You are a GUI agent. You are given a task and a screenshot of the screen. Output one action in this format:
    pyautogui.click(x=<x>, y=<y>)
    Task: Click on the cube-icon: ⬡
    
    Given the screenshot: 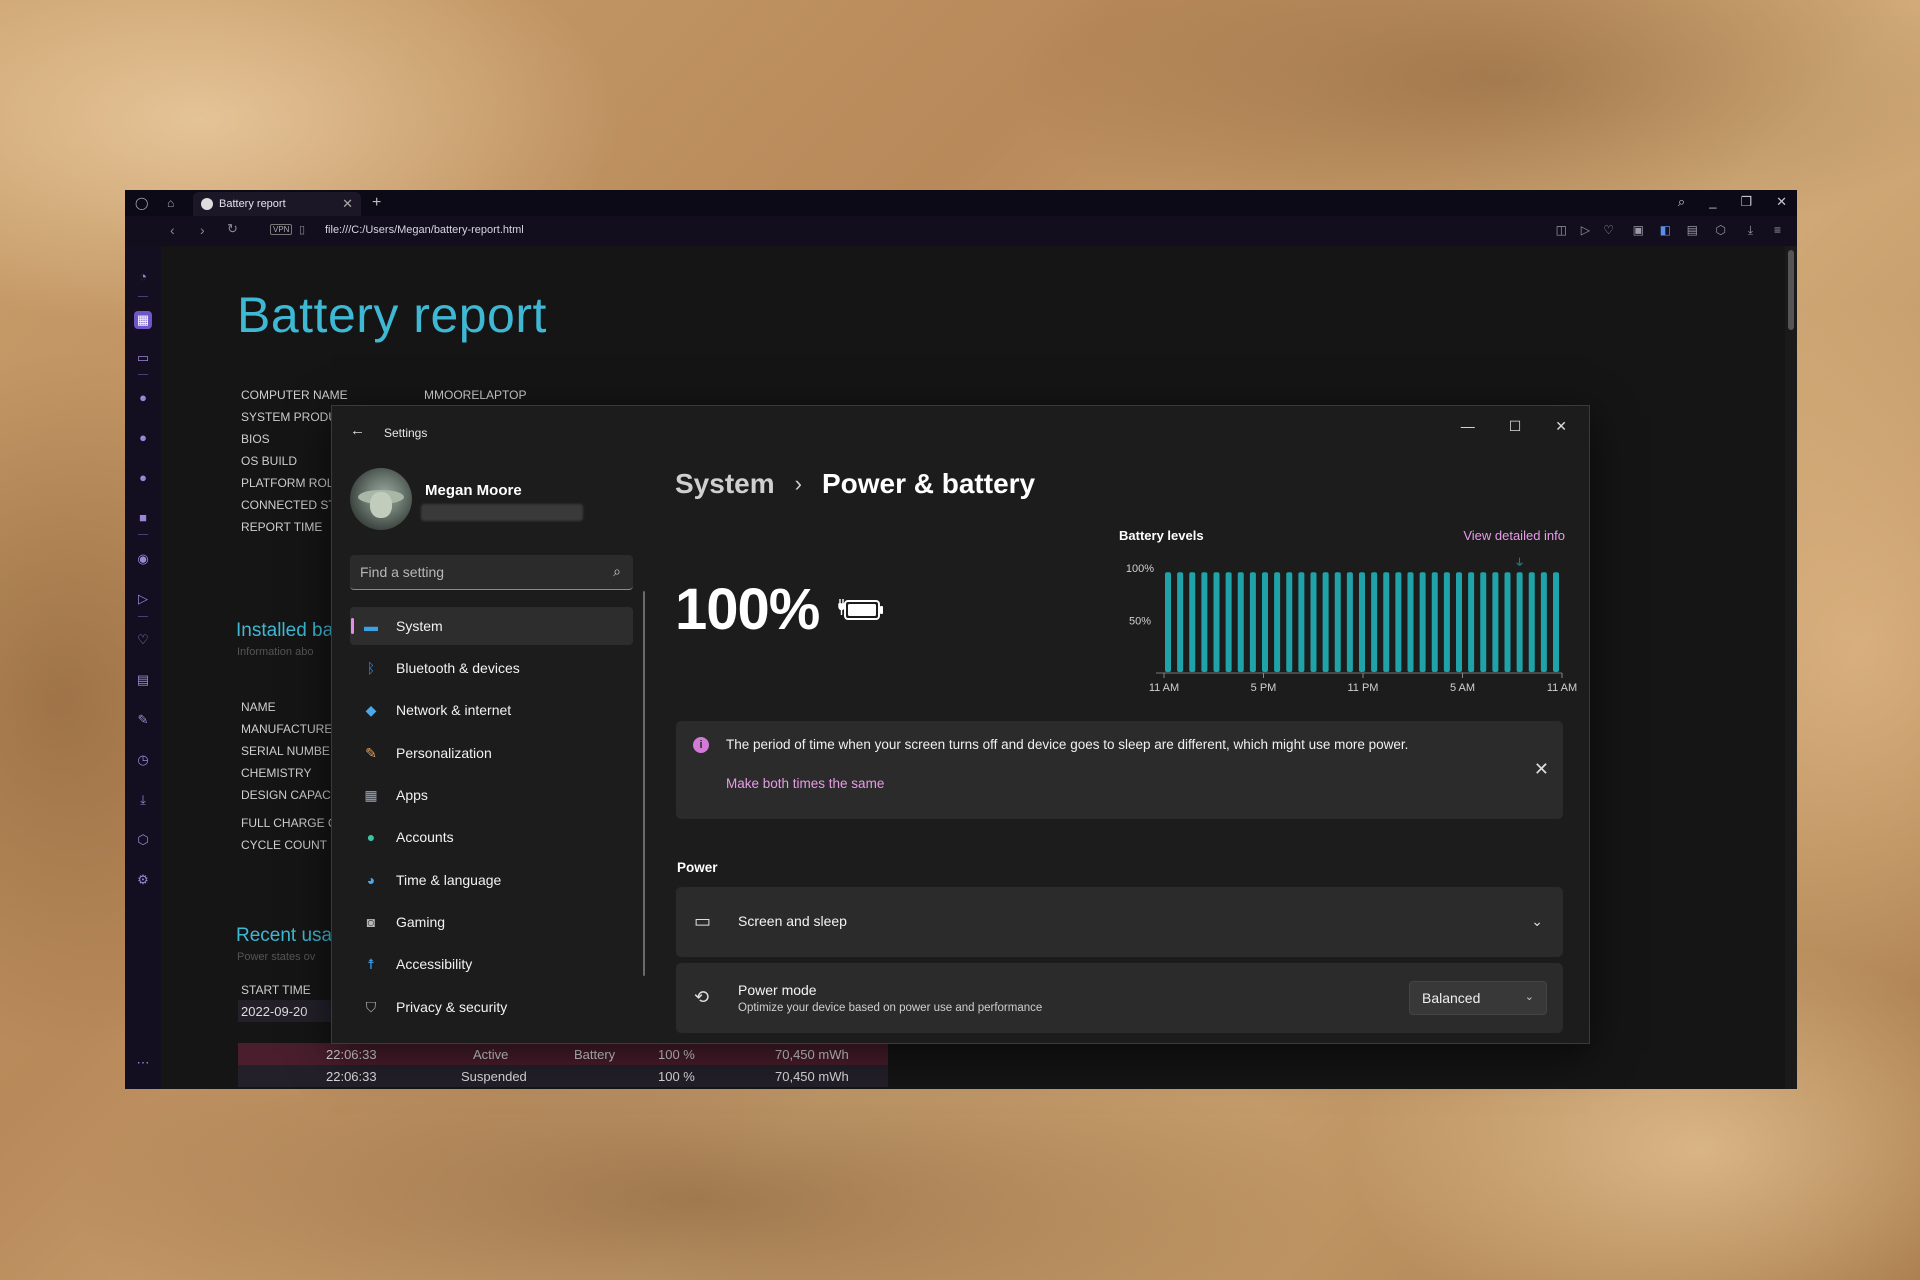 What is the action you would take?
    pyautogui.click(x=1721, y=230)
    